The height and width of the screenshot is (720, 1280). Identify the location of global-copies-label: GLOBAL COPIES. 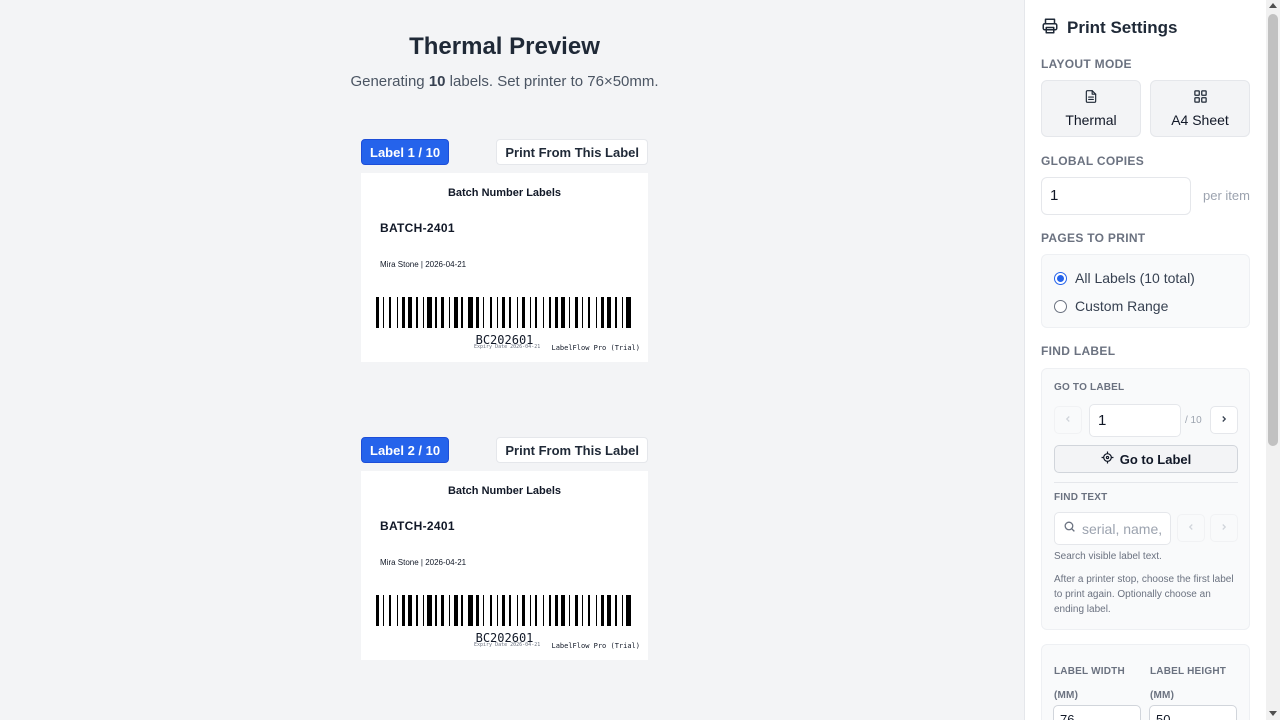
(1093, 161).